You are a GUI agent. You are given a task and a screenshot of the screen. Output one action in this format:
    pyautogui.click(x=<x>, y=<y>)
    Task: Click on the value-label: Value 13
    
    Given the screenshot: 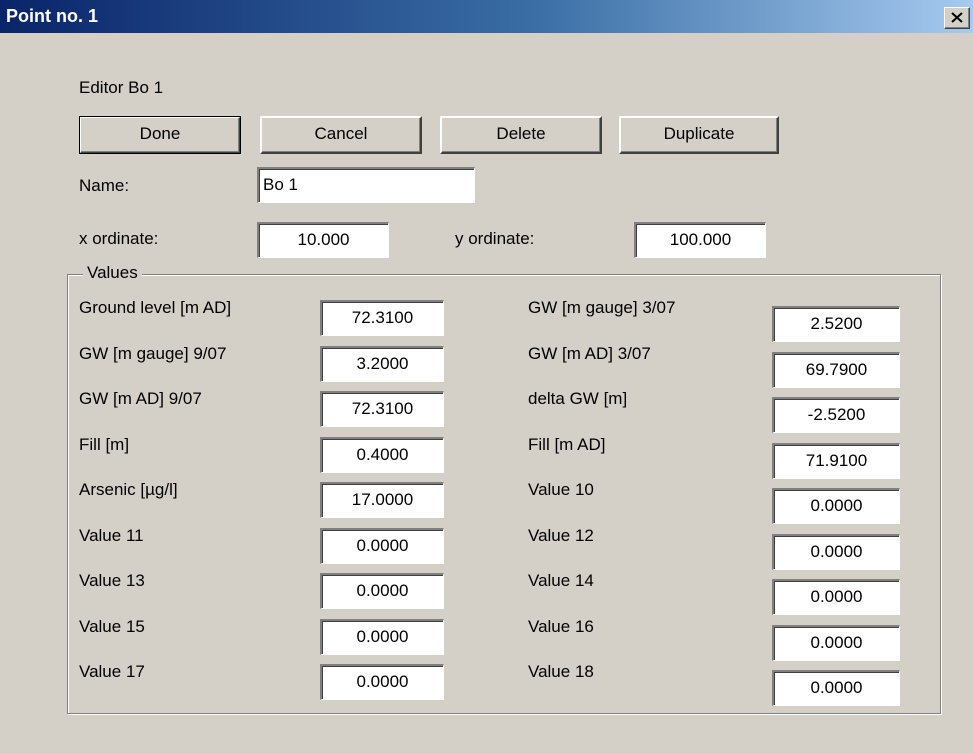 What is the action you would take?
    pyautogui.click(x=112, y=580)
    